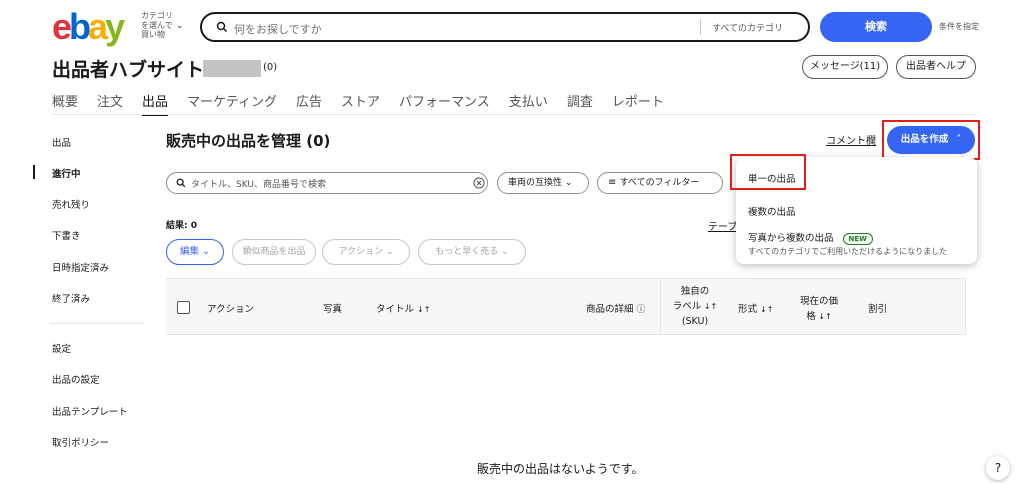 Image resolution: width=1024 pixels, height=483 pixels. I want to click on col-details-label: 商品の詳細, so click(610, 309).